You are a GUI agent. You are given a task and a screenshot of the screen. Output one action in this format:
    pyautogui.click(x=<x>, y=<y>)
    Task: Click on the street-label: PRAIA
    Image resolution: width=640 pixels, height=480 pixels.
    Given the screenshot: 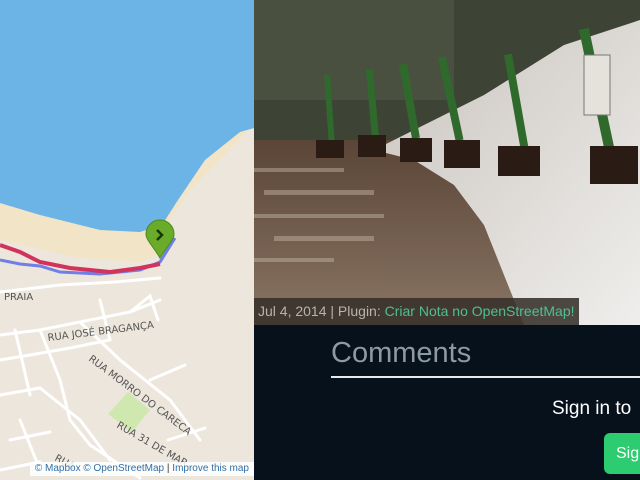 What is the action you would take?
    pyautogui.click(x=18, y=297)
    